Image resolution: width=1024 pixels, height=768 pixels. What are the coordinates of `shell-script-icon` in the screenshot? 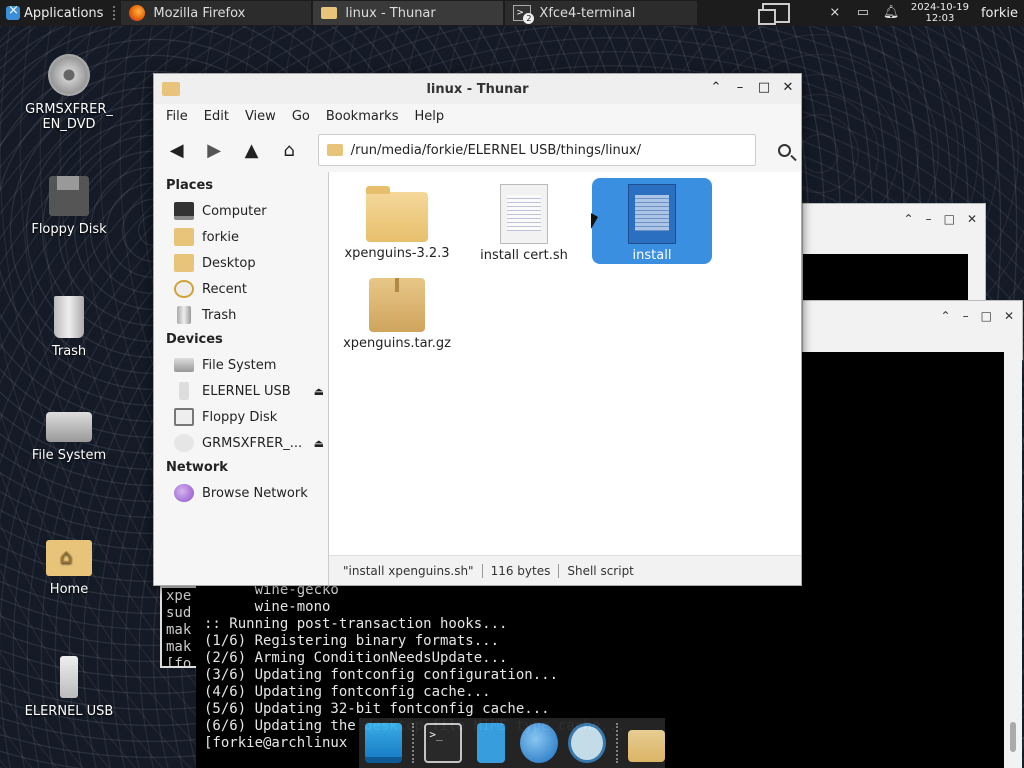 It's located at (652, 214).